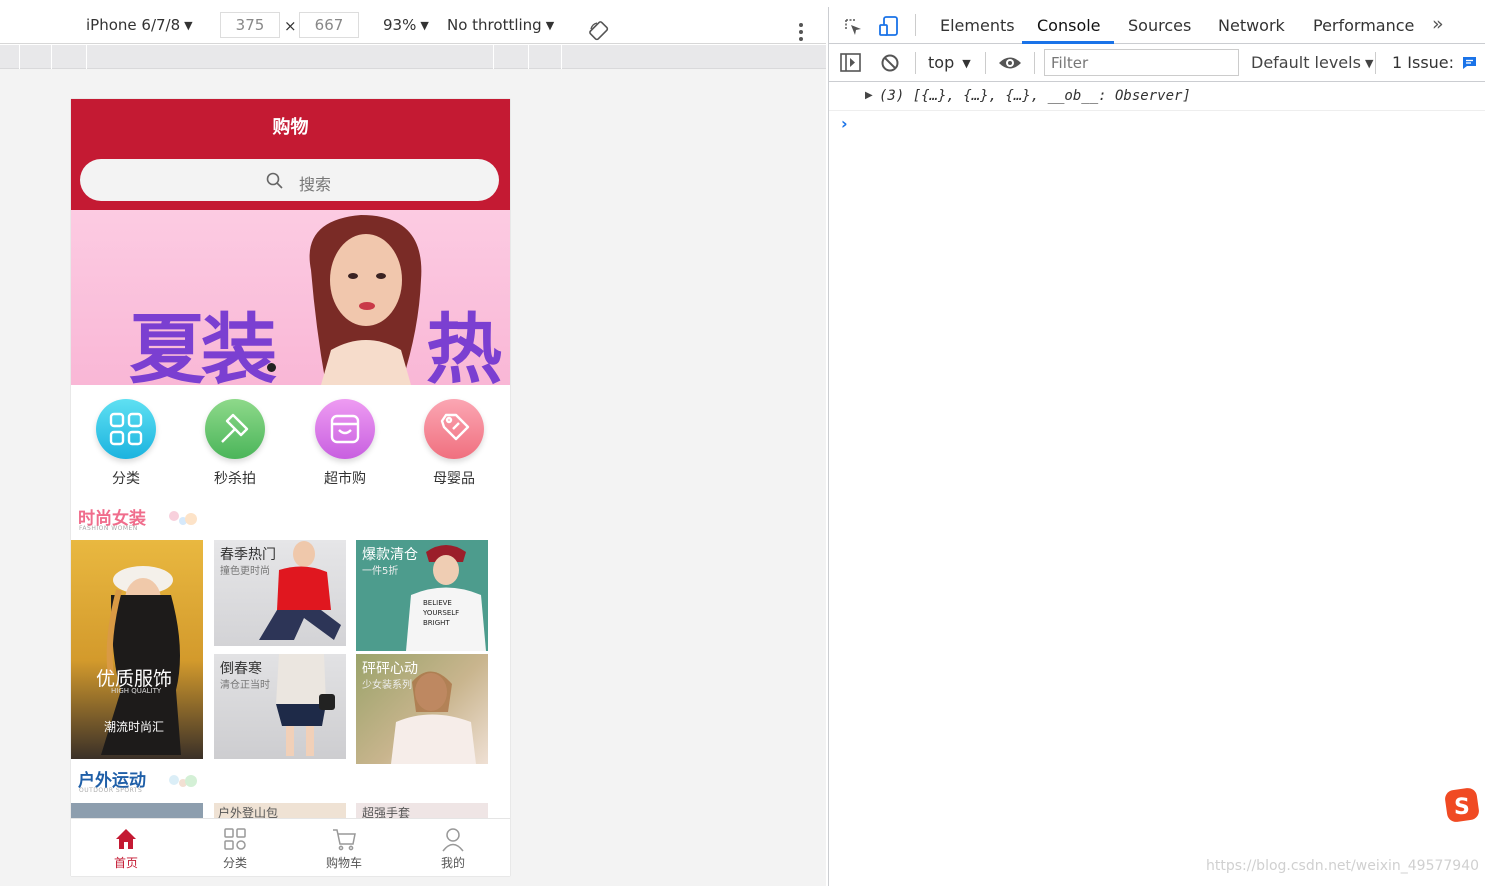 The width and height of the screenshot is (1485, 886). Describe the element at coordinates (1069, 25) in the screenshot. I see `tab-console: Console` at that location.